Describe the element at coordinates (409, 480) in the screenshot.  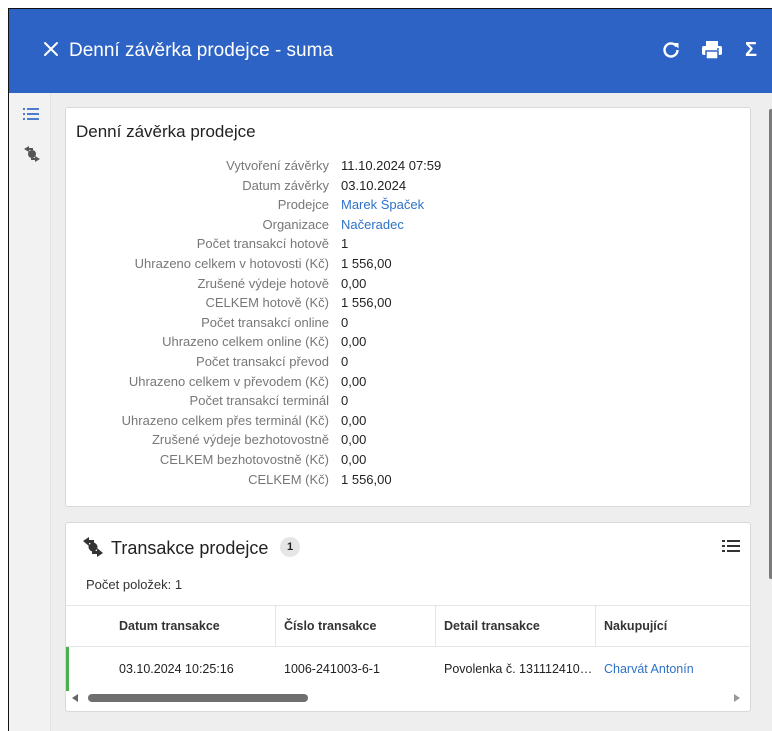
I see `field-row: CELKEM (Kč) 1 556,00` at that location.